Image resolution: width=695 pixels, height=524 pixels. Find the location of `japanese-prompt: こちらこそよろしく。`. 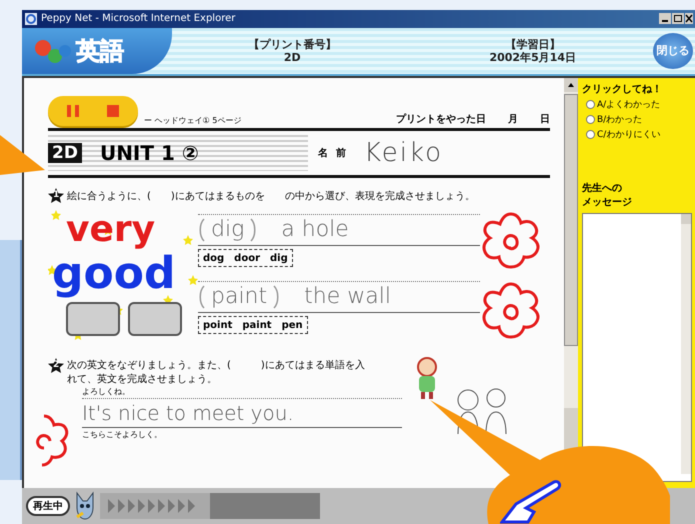

japanese-prompt: こちらこそよろしく。 is located at coordinates (122, 434).